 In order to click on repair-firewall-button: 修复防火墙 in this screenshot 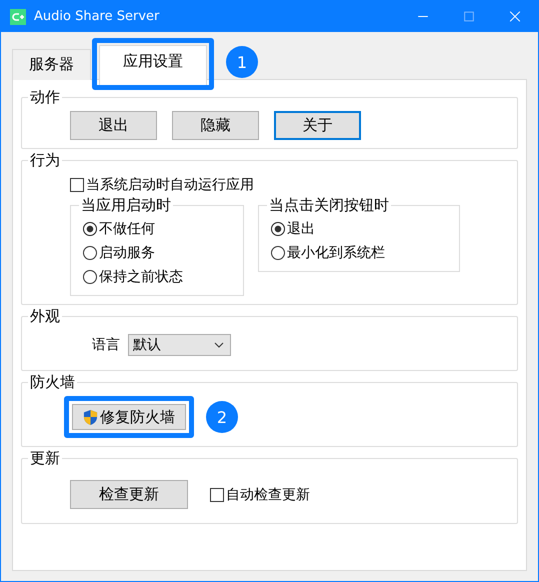, I will do `click(129, 417)`.